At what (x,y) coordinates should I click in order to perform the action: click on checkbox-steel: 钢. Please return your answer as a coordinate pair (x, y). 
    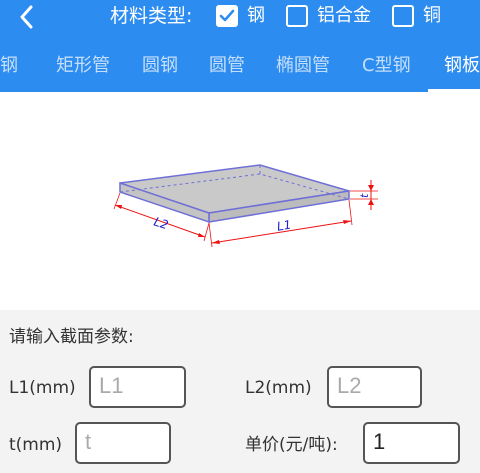
    Looking at the image, I should click on (240, 16).